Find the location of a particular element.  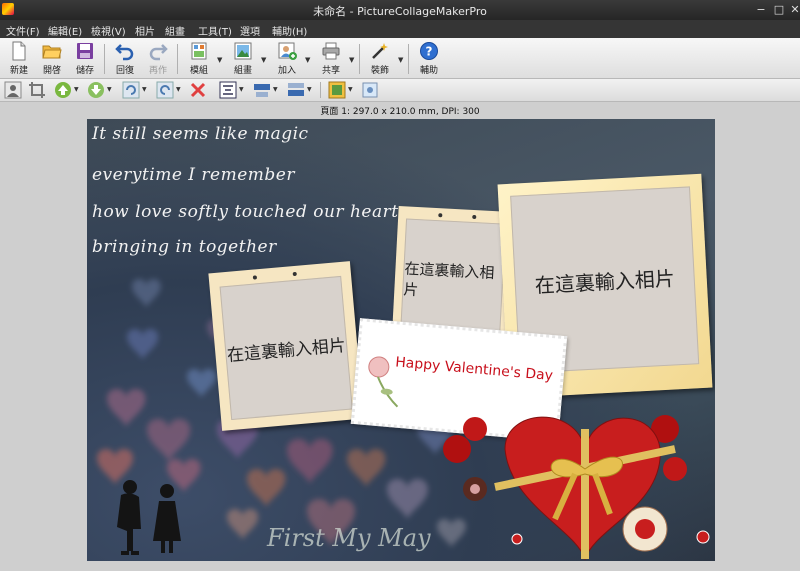

template-label: 模組 is located at coordinates (198, 71).